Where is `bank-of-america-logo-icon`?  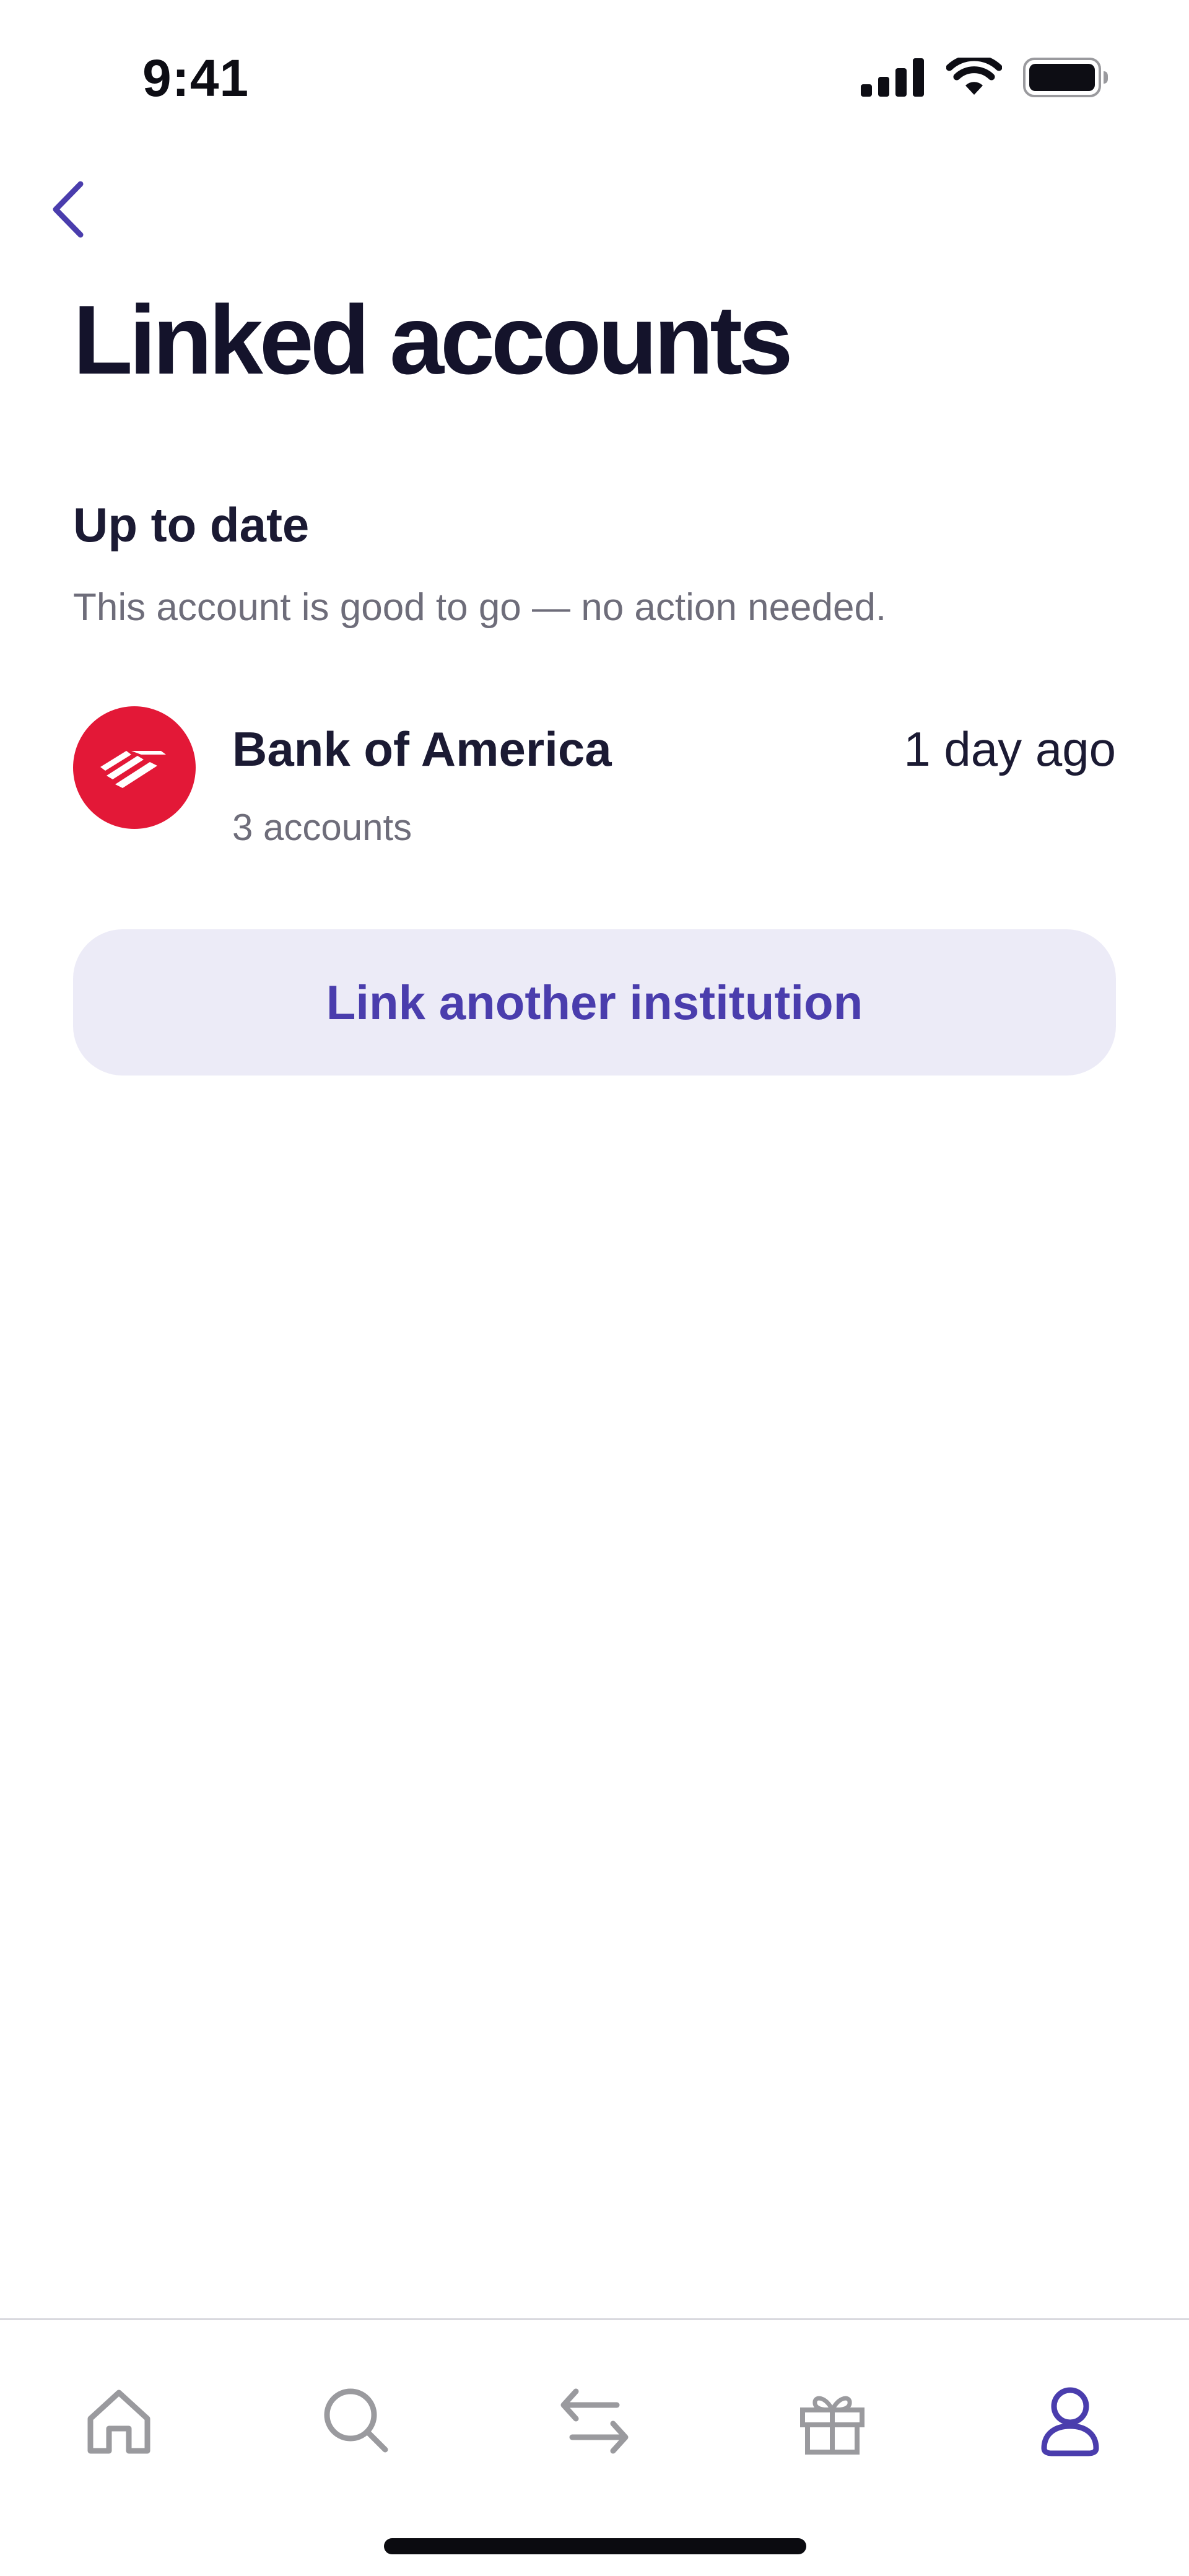
bank-of-america-logo-icon is located at coordinates (134, 767).